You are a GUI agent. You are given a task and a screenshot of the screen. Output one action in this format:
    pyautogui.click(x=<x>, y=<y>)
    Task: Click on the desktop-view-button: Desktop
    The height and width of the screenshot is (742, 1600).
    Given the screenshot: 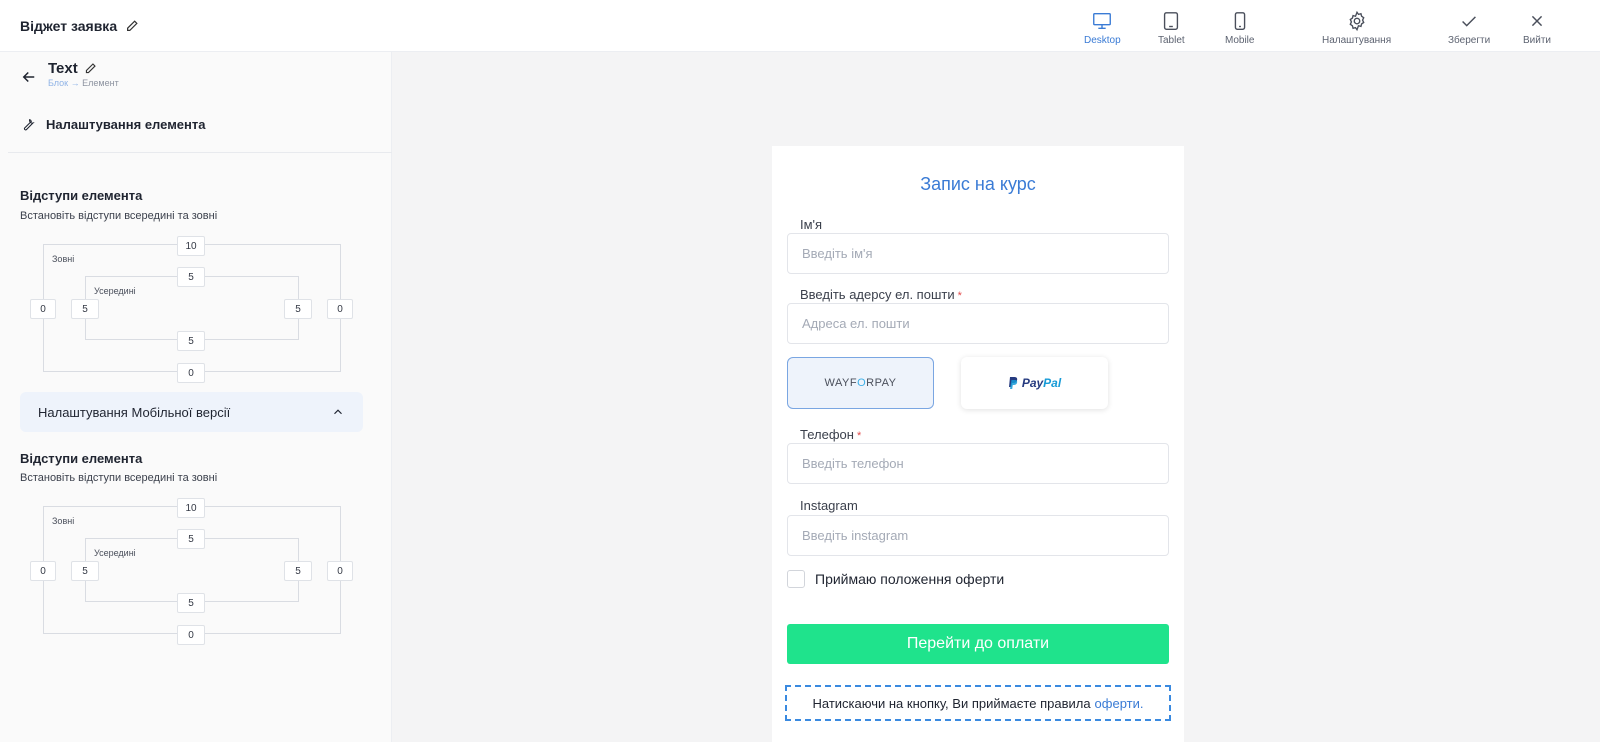 What is the action you would take?
    pyautogui.click(x=1102, y=28)
    